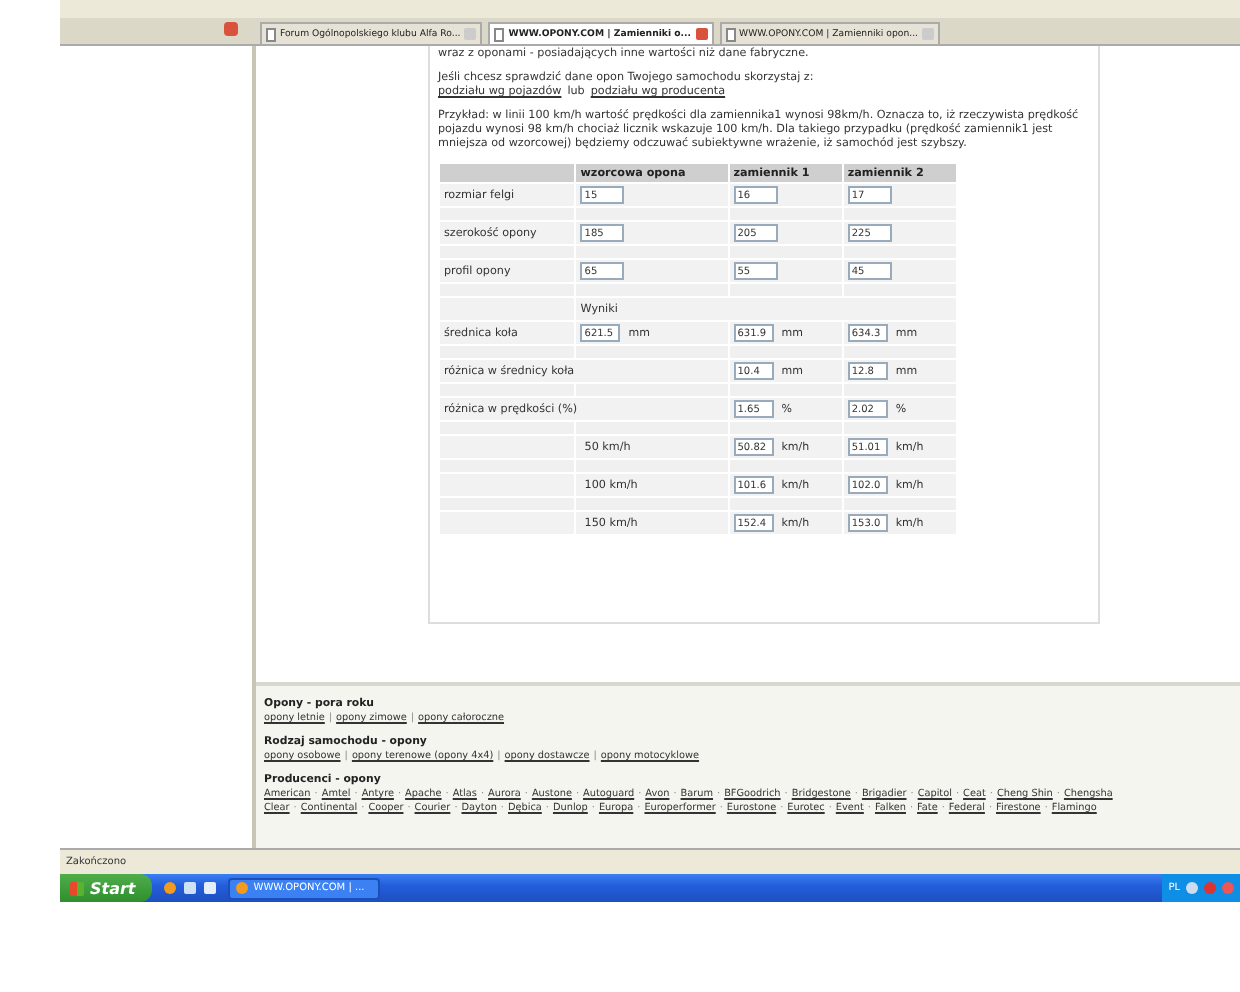 This screenshot has width=1240, height=992. What do you see at coordinates (507, 173) in the screenshot?
I see `header-cell` at bounding box center [507, 173].